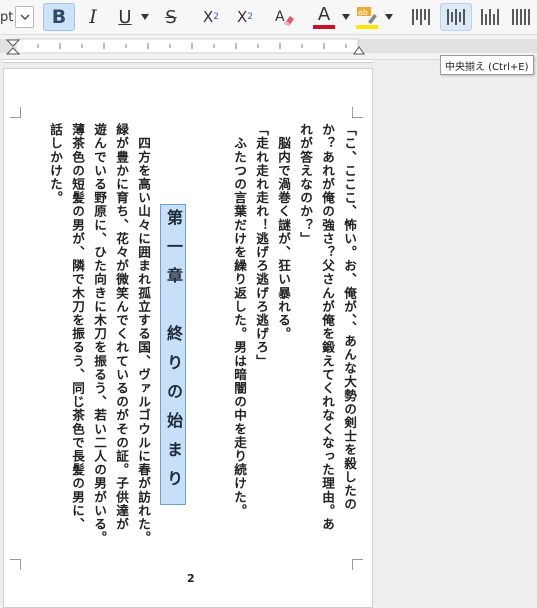 The width and height of the screenshot is (537, 608). I want to click on text-column: 「こ、こここ、怖い。お、俺が、、あんな大勢の剣士を殺したの, so click(349, 317).